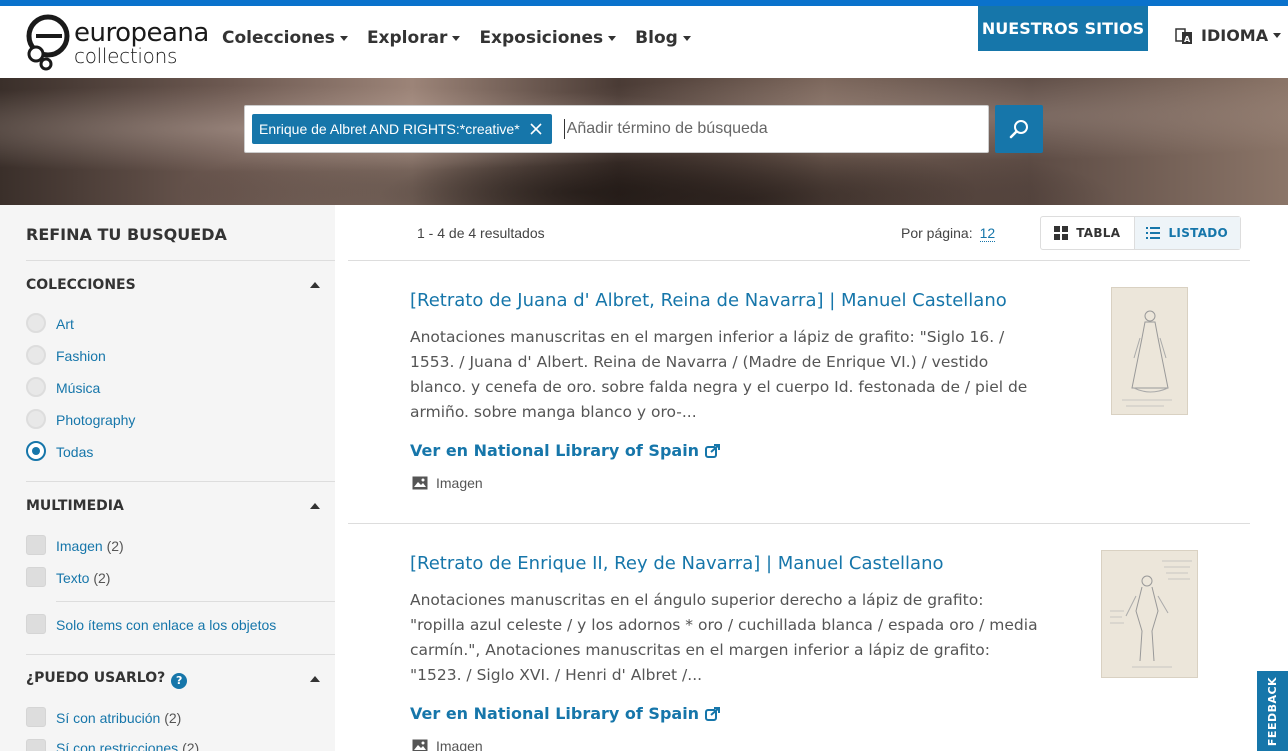 This screenshot has height=751, width=1288. What do you see at coordinates (81, 356) in the screenshot?
I see `collection-option-fashion: Fashion` at bounding box center [81, 356].